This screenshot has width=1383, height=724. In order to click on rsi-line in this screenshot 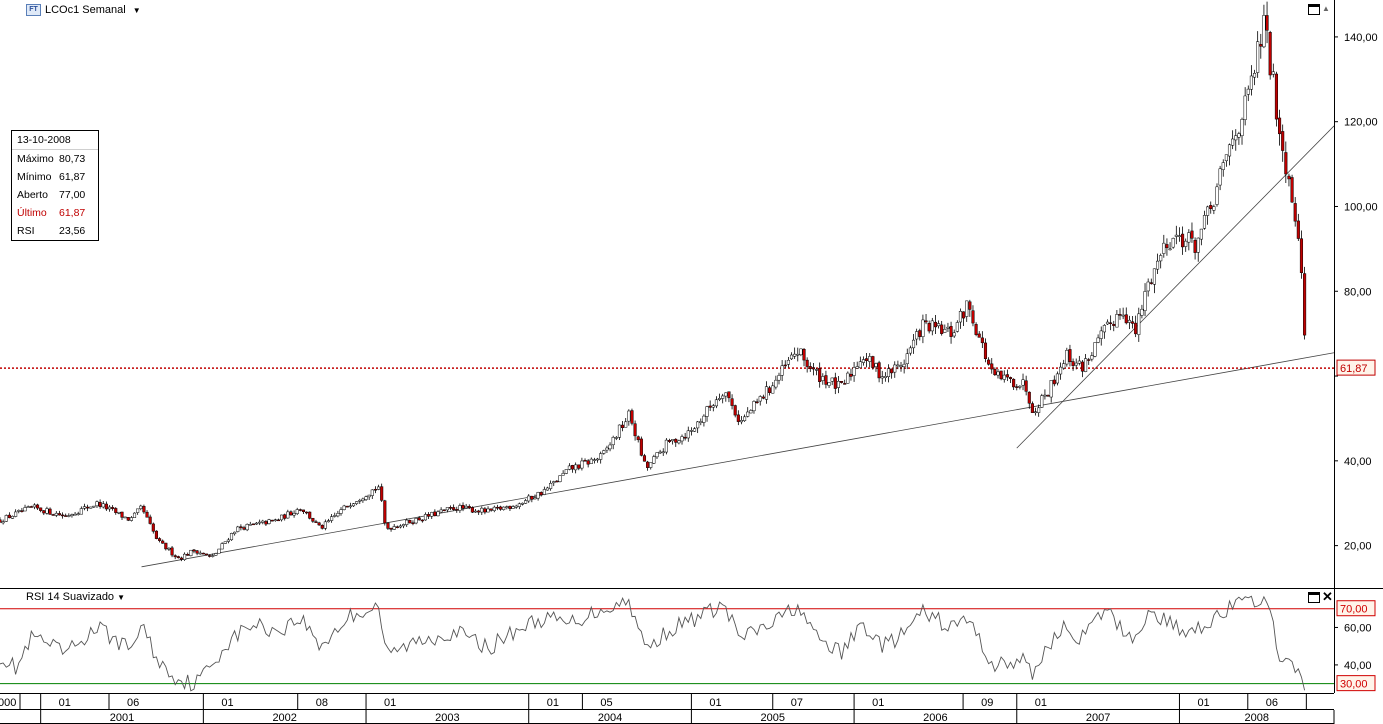, I will do `click(653, 643)`.